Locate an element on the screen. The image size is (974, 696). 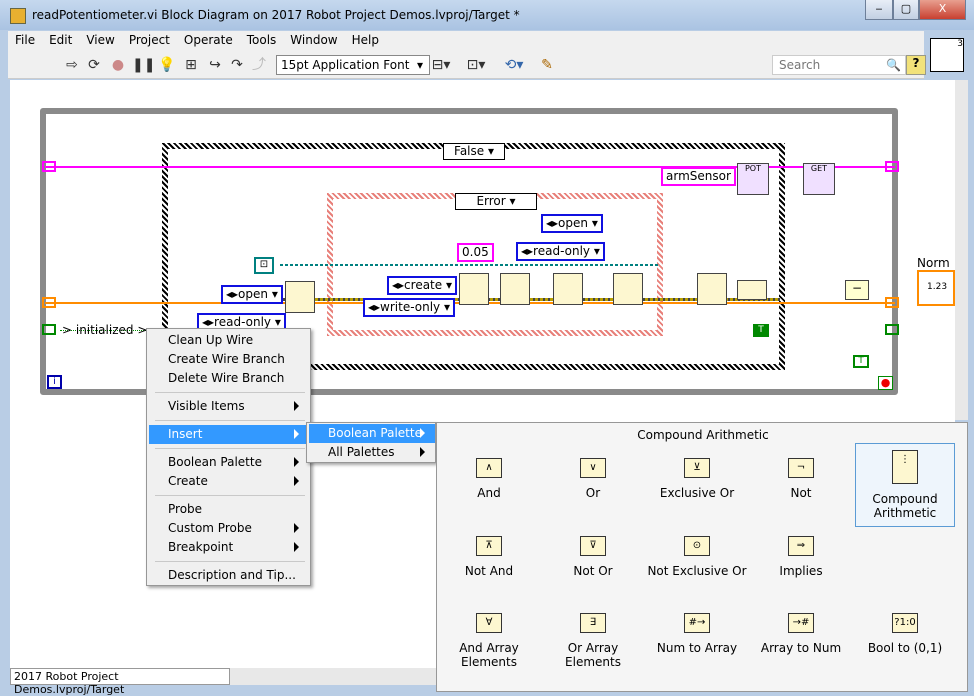
open-enum: ◂▸open ▾ is located at coordinates (252, 294).